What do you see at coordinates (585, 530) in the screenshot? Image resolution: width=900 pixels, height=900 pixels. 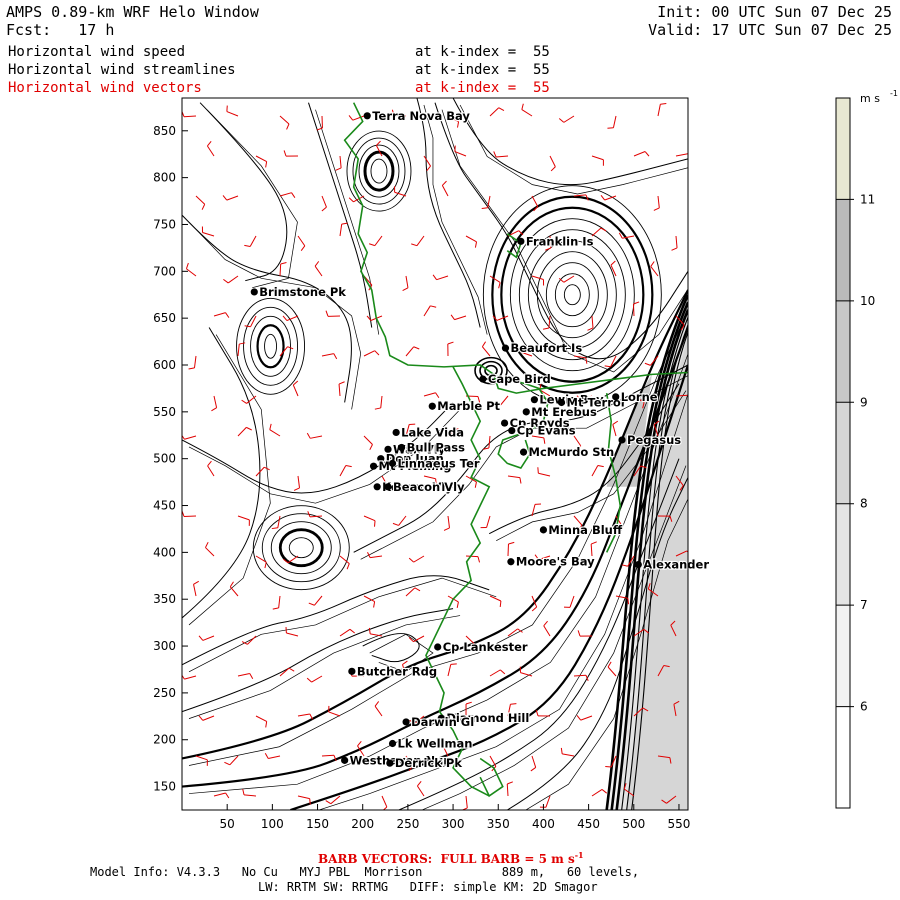 I see `place-label: Minna Bluff` at bounding box center [585, 530].